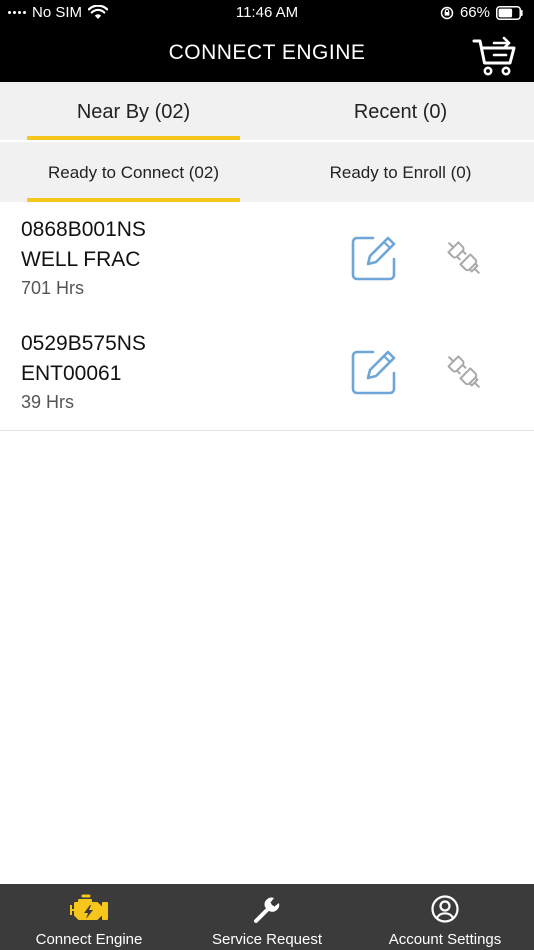  I want to click on battery-percent: 66%, so click(474, 12).